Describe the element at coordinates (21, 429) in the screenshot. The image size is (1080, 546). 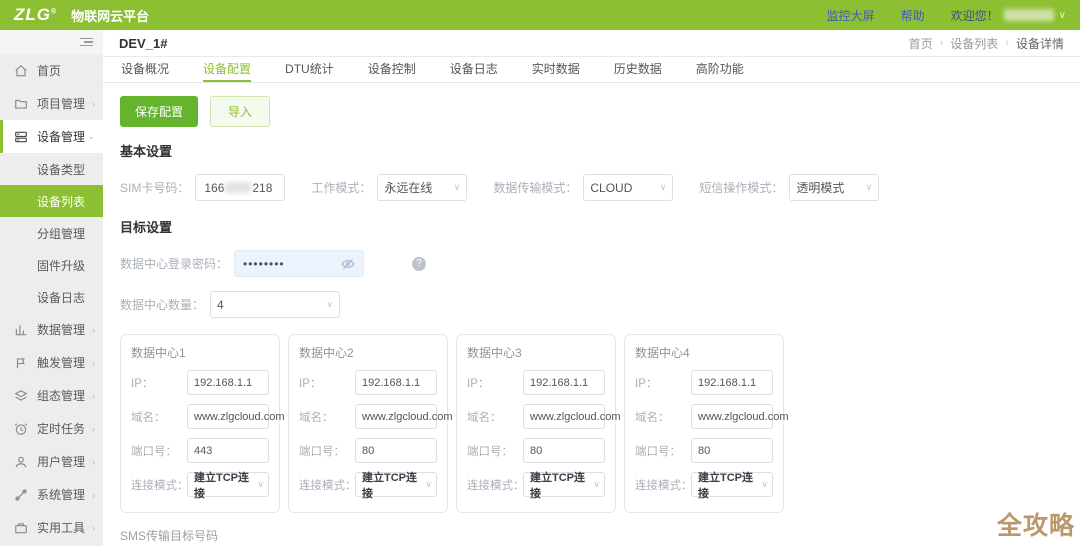
I see `clock-icon` at that location.